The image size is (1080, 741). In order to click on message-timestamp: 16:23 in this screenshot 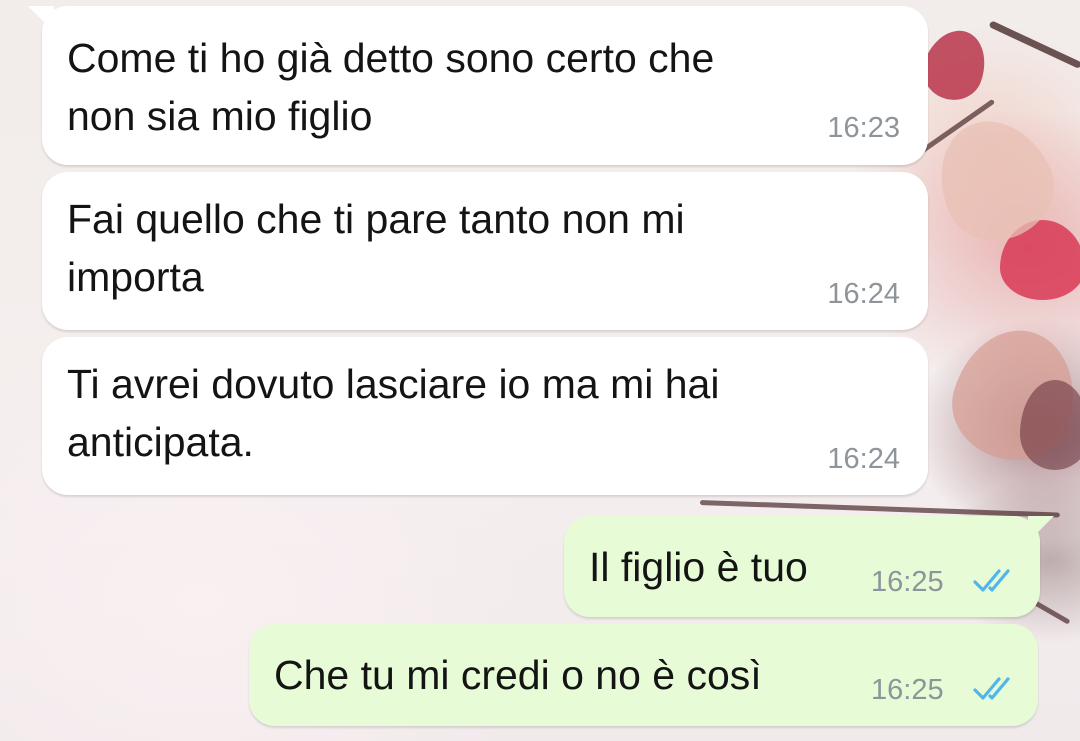, I will do `click(863, 128)`.